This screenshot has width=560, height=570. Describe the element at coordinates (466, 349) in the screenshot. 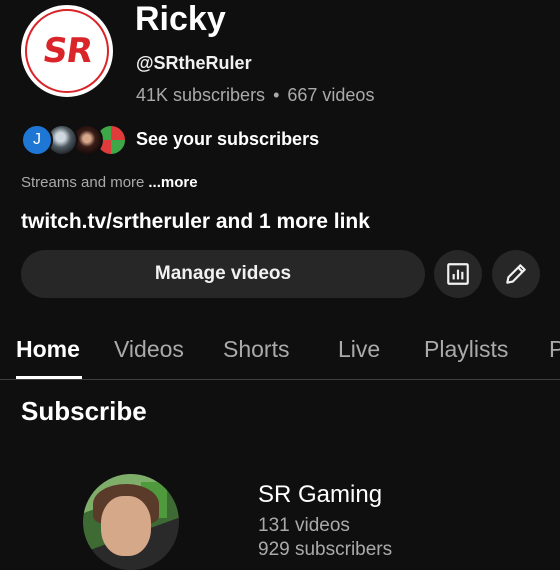

I see `tab-playlists: Playlists` at that location.